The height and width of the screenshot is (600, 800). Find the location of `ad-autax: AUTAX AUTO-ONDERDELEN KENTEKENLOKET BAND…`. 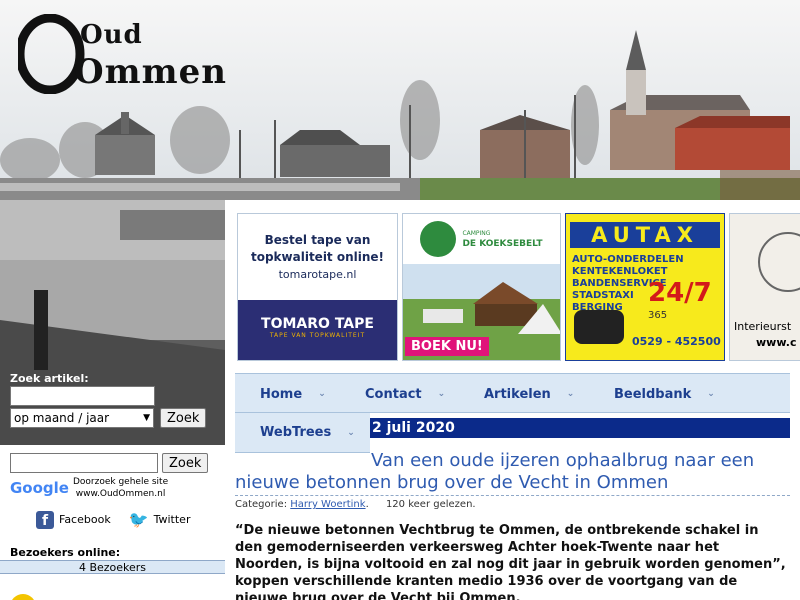

ad-autax: AUTAX AUTO-ONDERDELEN KENTEKENLOKET BAND… is located at coordinates (645, 287).